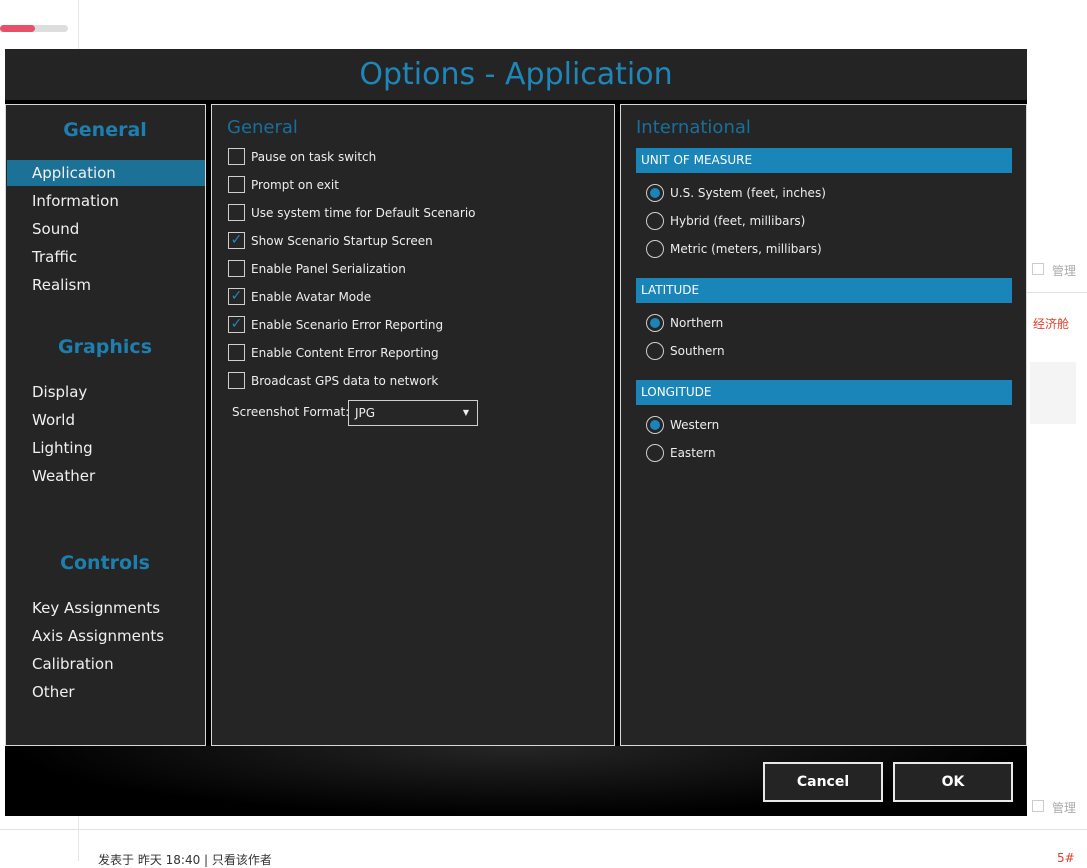 The width and height of the screenshot is (1087, 868). I want to click on sidebar-heading-graphics: Graphics, so click(105, 347).